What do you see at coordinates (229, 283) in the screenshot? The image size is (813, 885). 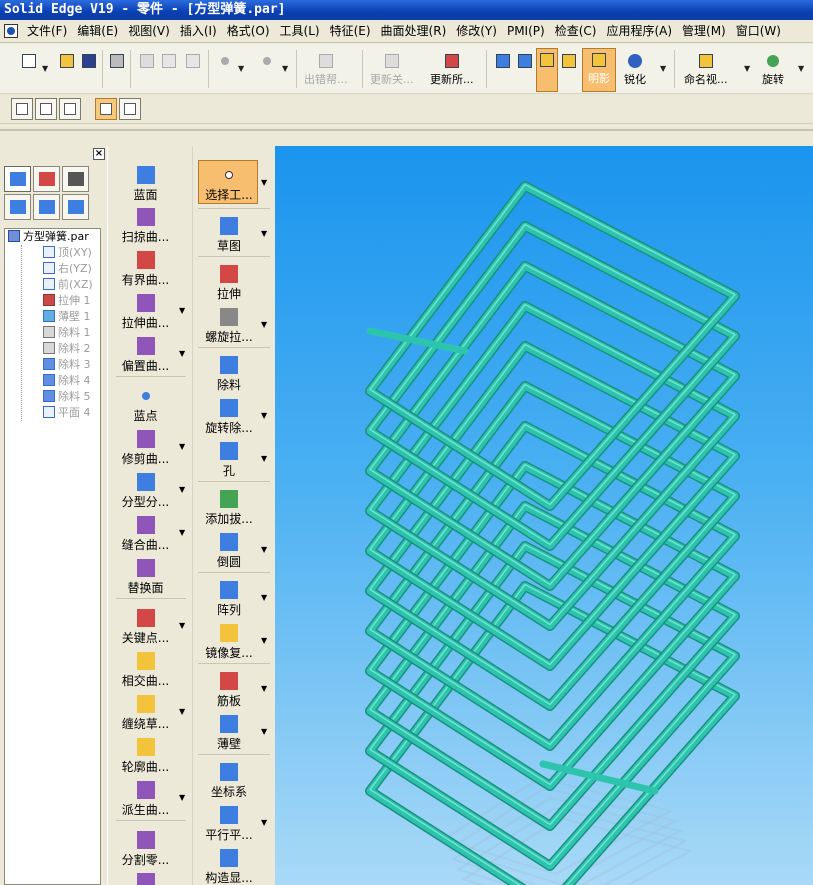 I see `cmd-extrude: 拉伸` at bounding box center [229, 283].